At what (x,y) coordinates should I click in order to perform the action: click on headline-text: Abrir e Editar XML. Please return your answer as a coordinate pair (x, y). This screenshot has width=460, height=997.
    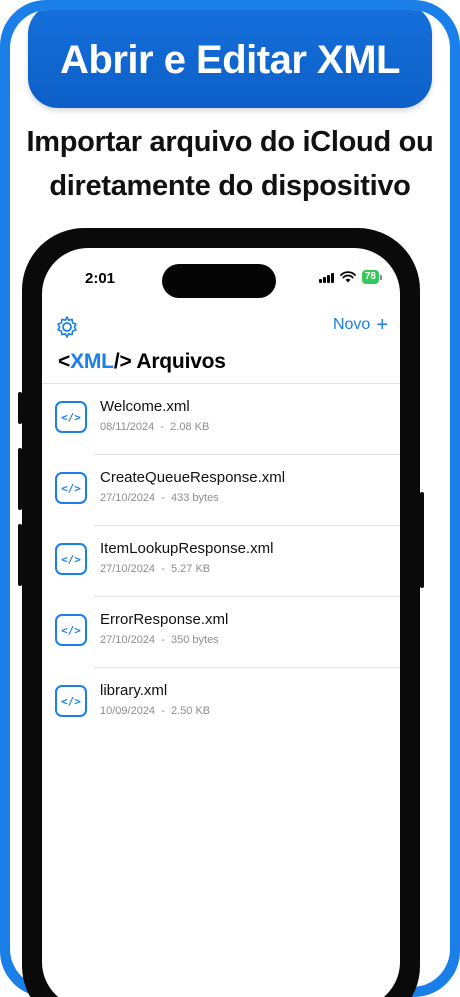
    Looking at the image, I should click on (230, 59).